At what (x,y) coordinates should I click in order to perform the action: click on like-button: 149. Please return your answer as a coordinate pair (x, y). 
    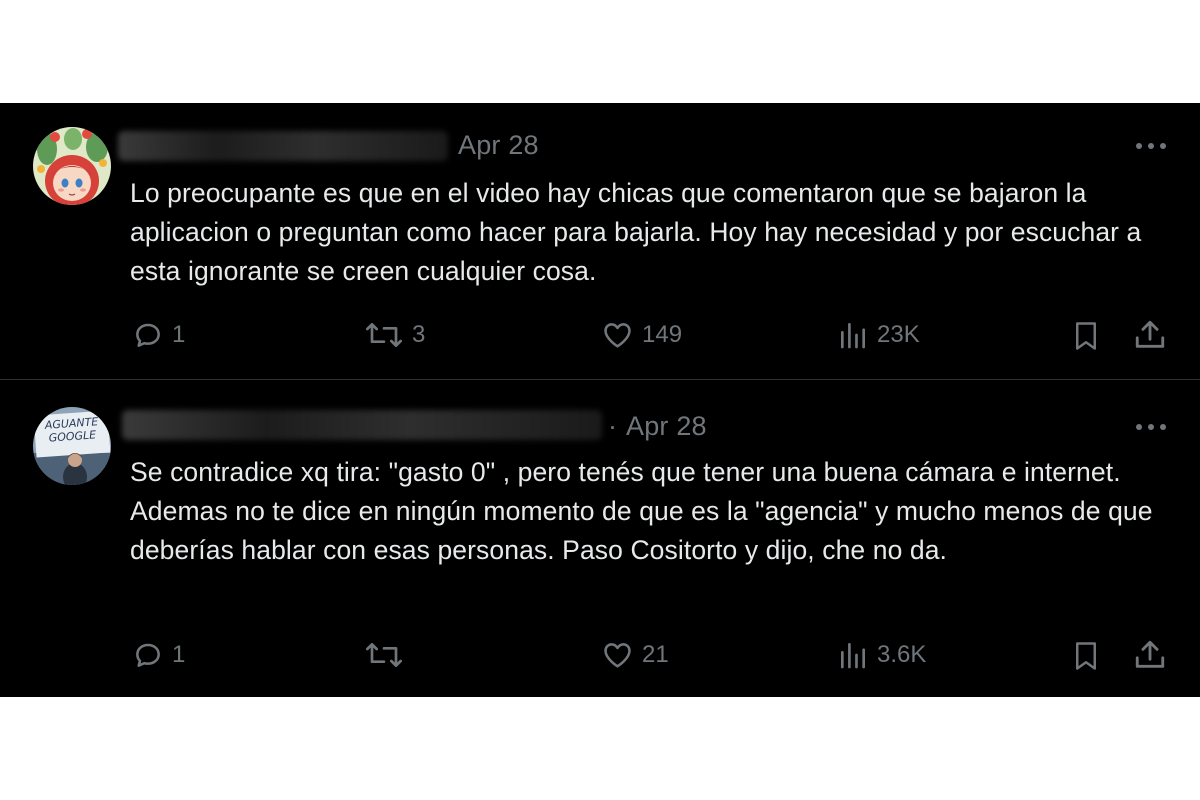
    Looking at the image, I should click on (641, 335).